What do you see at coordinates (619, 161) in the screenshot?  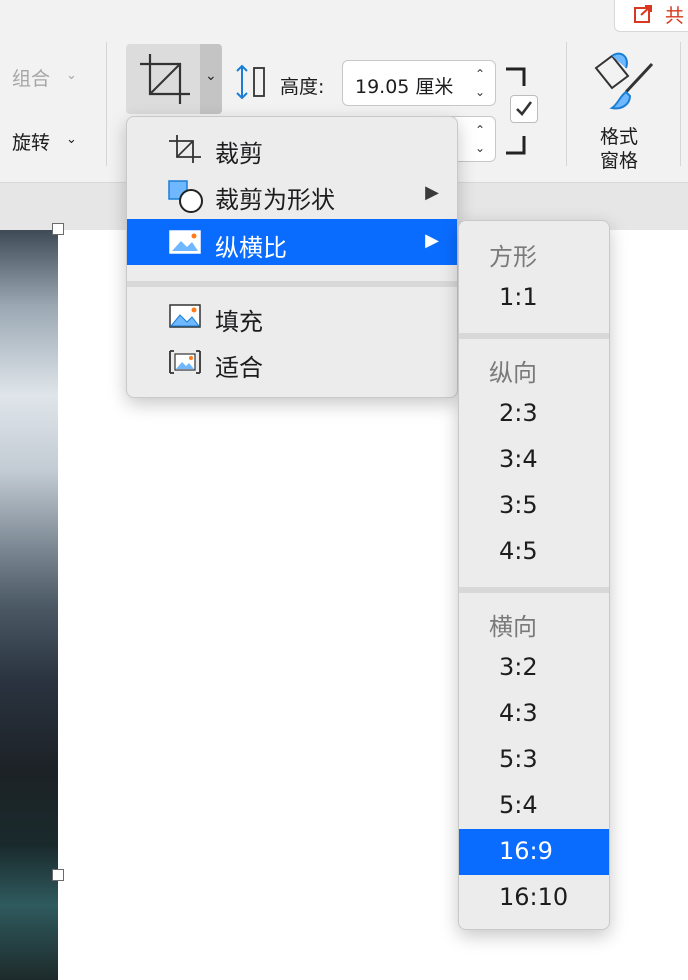 I see `format-pane-label-2: 窗格` at bounding box center [619, 161].